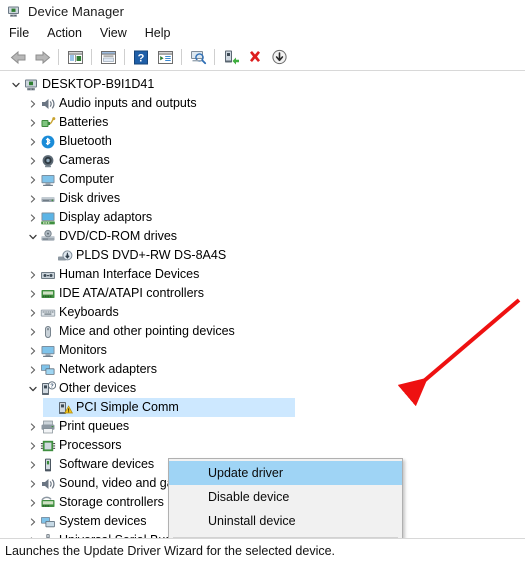  I want to click on tree-item: Human Interface Devices, so click(262, 274).